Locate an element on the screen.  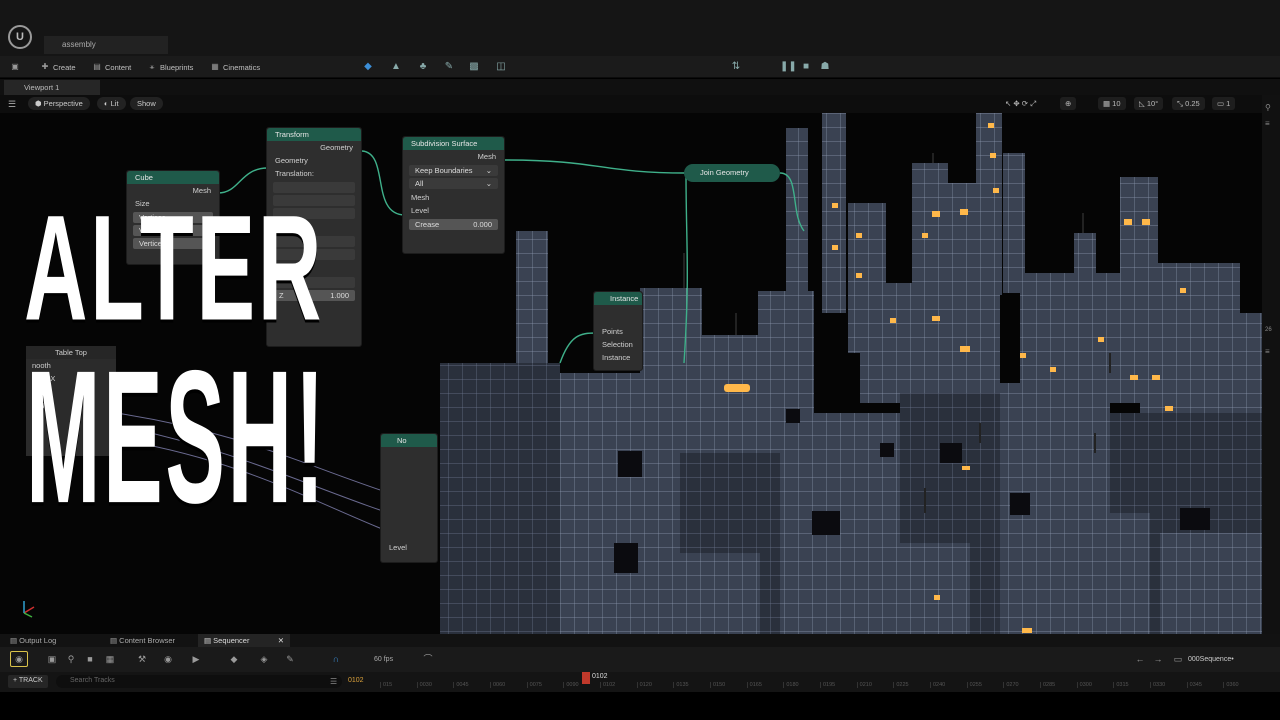
noise-node: No Level is located at coordinates (409, 498).